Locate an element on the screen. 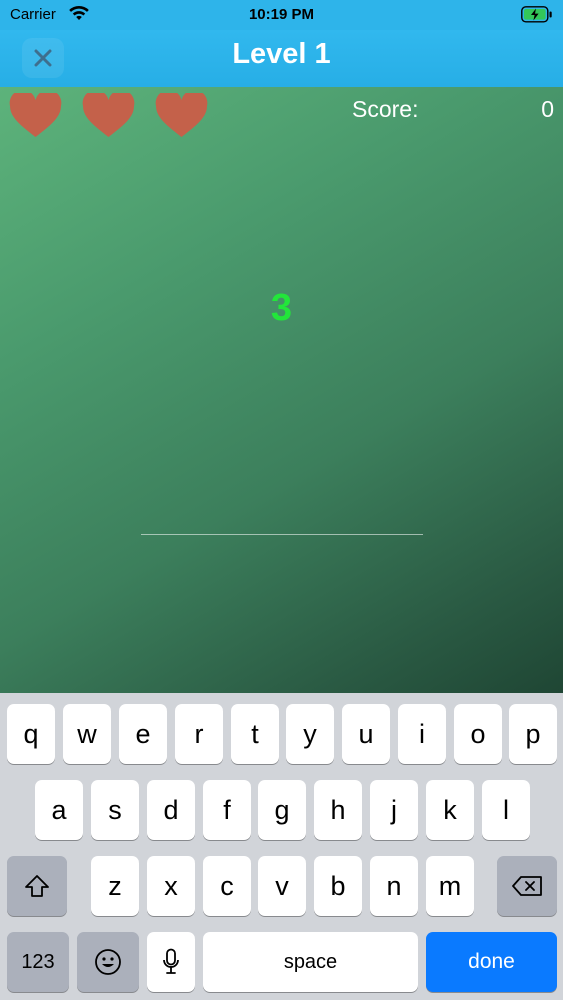  key-m: m is located at coordinates (450, 886).